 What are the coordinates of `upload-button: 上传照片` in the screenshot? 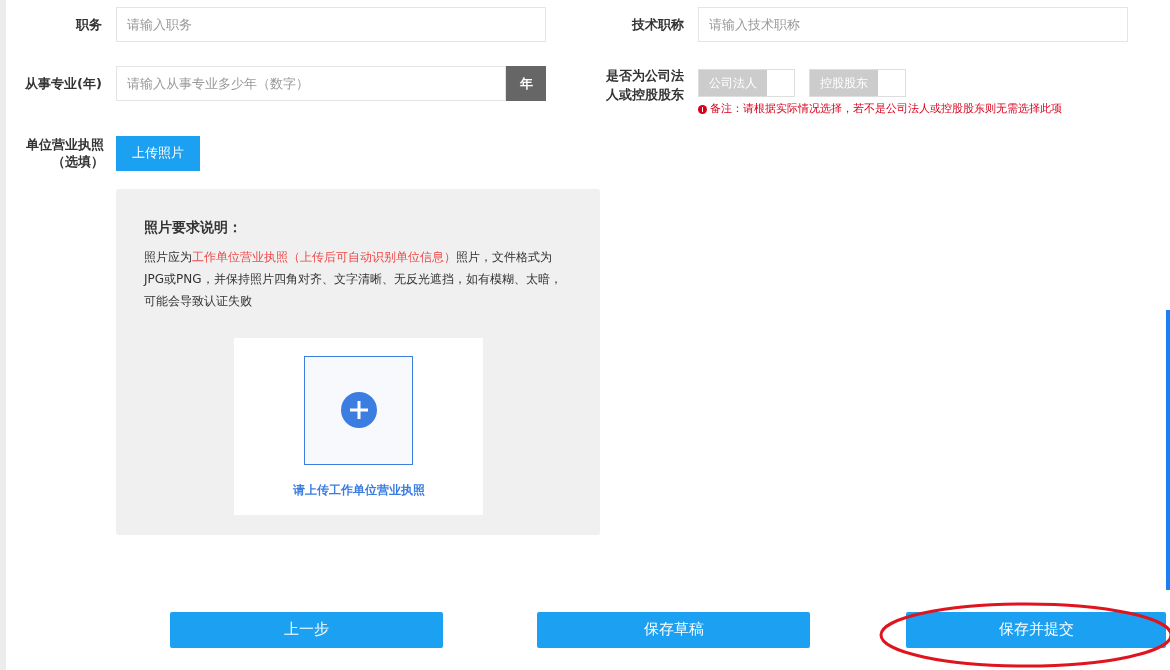 It's located at (158, 153).